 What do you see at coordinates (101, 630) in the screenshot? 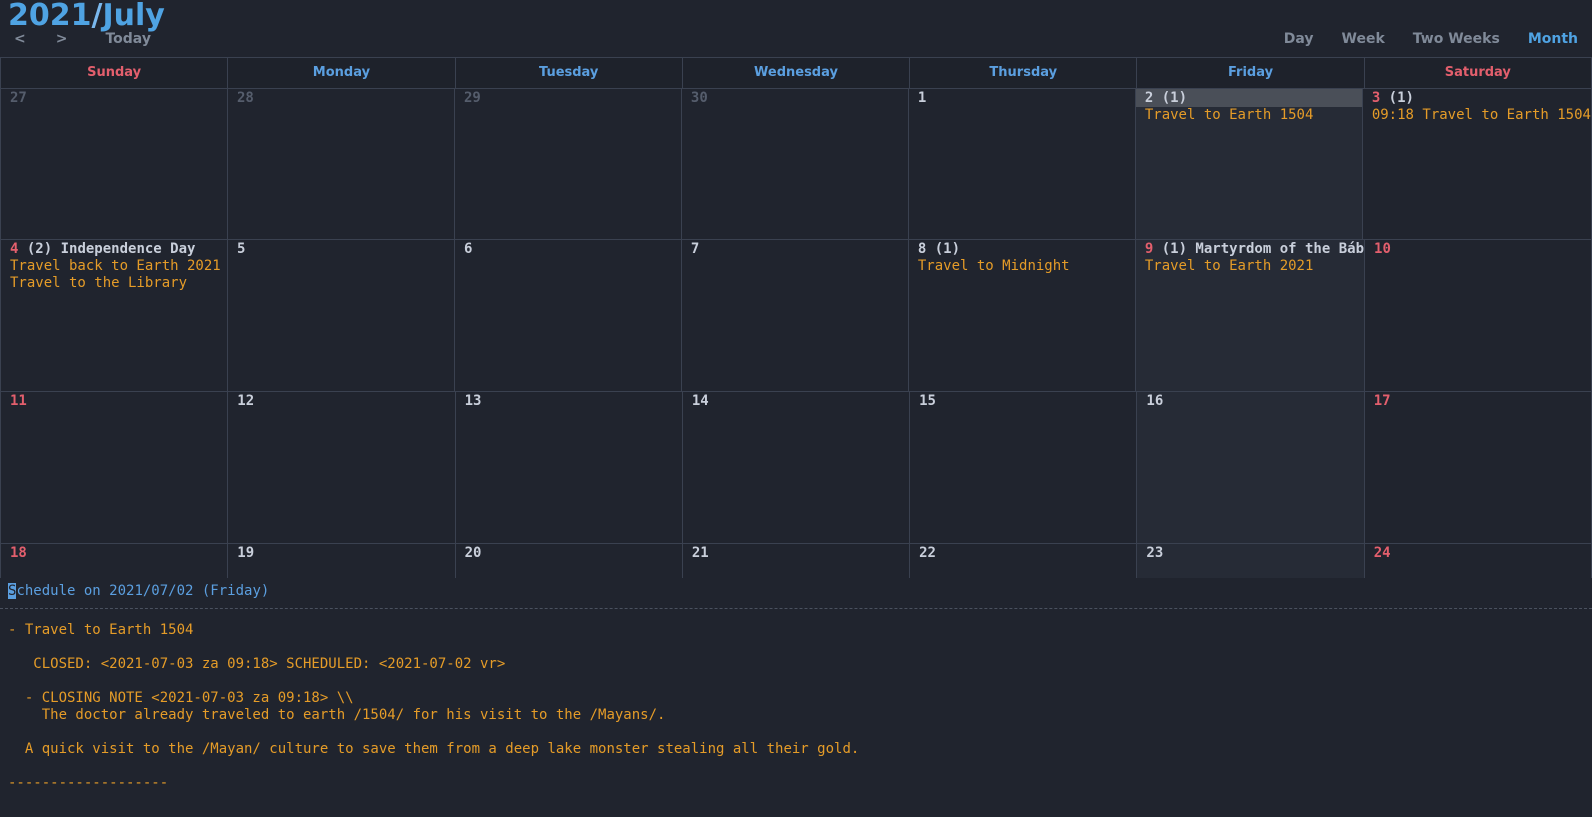
I see `schedule-line: - Travel to Earth 1504` at bounding box center [101, 630].